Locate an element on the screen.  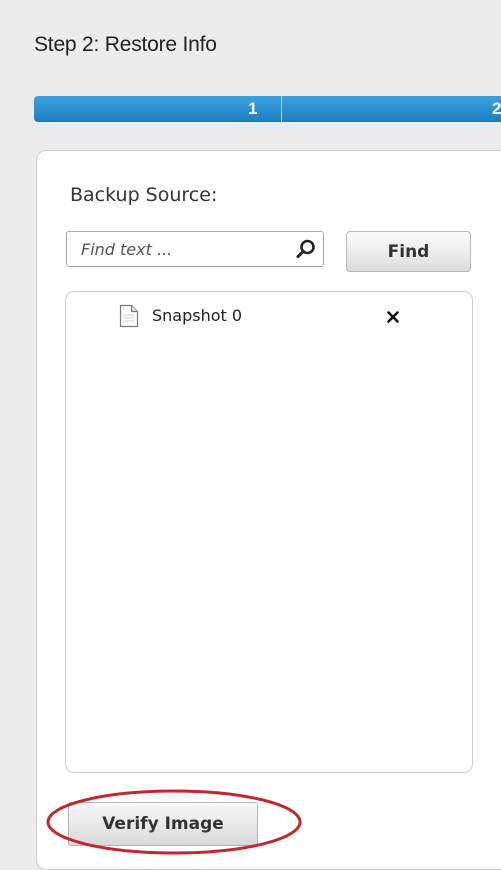
progress-divider is located at coordinates (281, 109).